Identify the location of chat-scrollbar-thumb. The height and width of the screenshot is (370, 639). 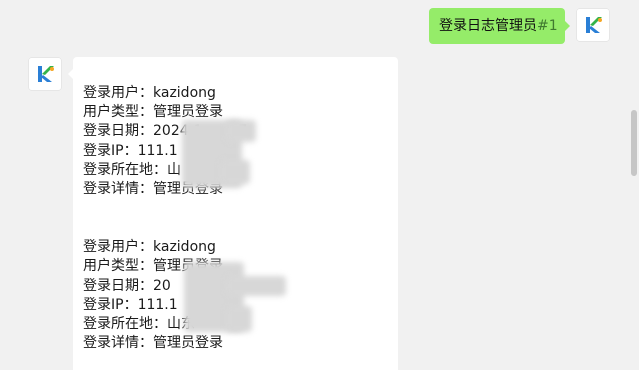
(634, 143).